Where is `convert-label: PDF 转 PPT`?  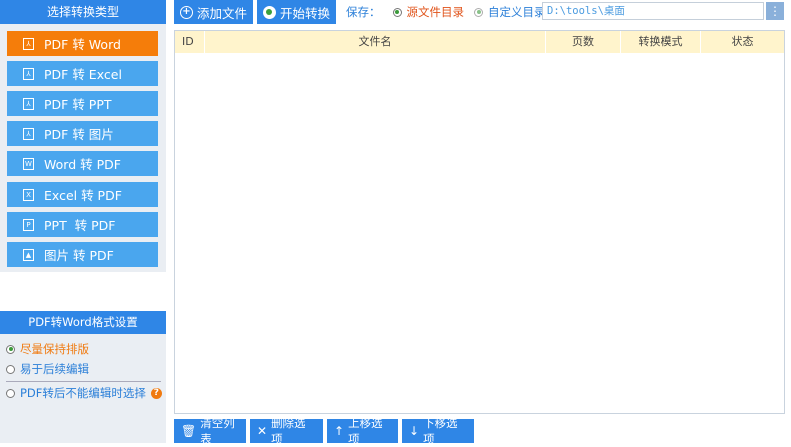
convert-label: PDF 转 PPT is located at coordinates (78, 104).